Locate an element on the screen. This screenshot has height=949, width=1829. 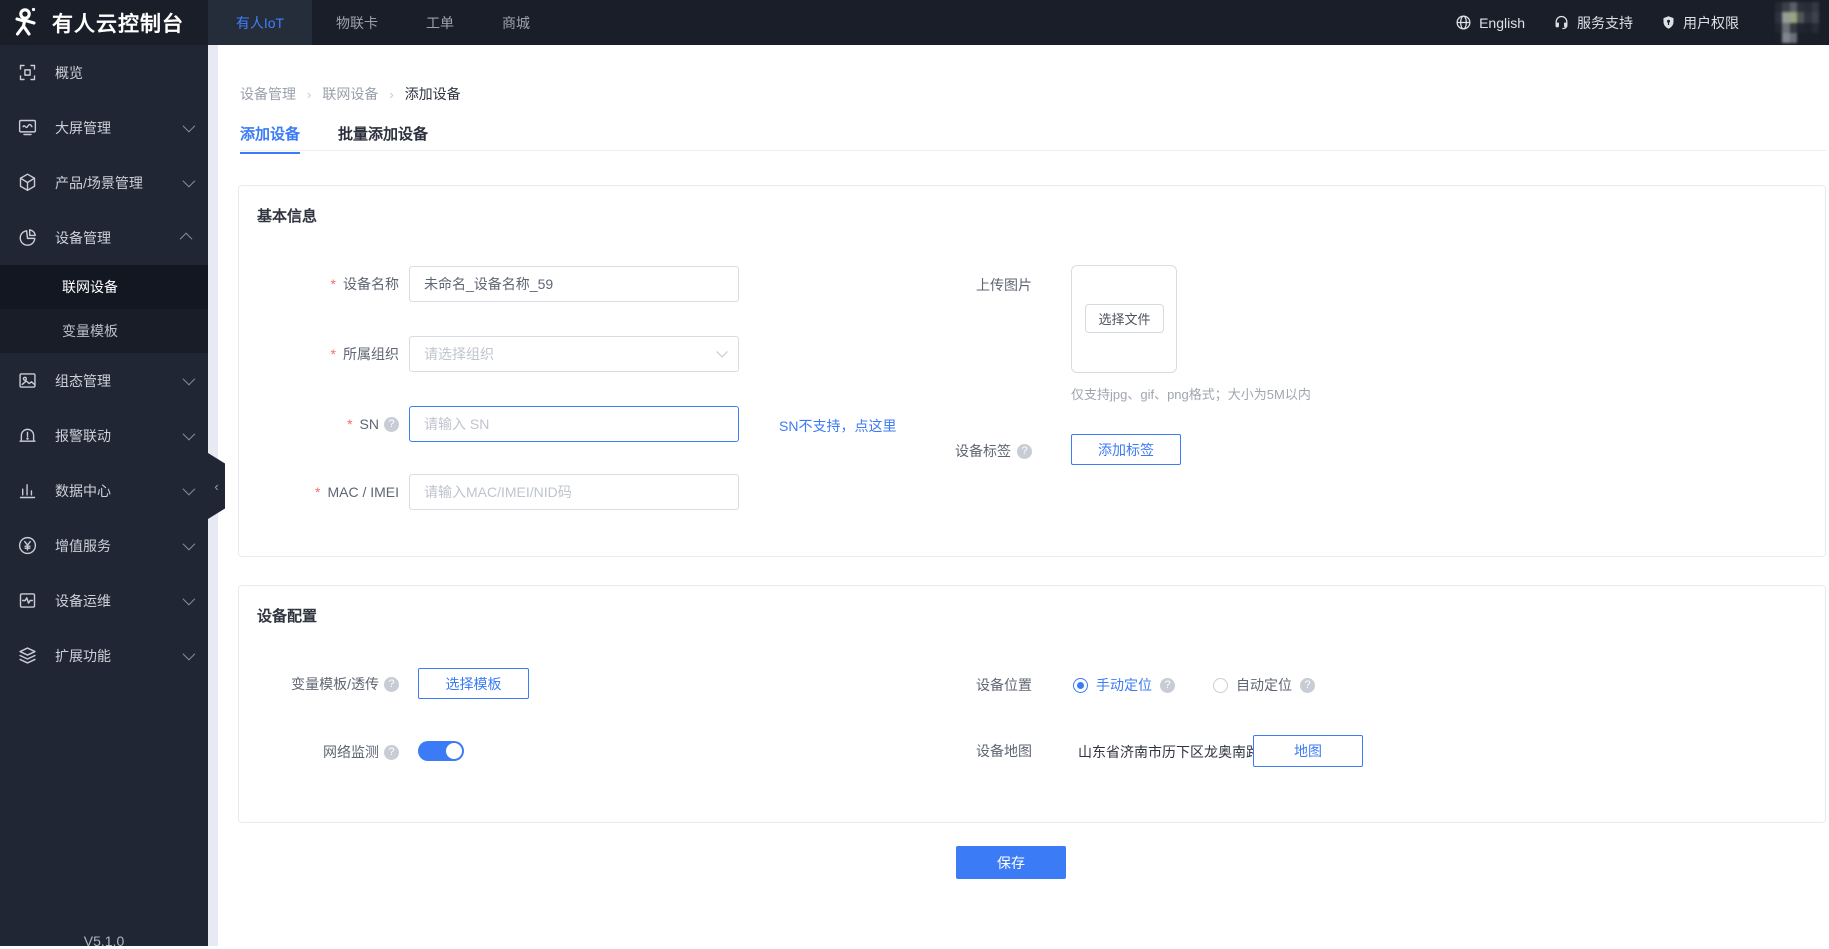
choose-template-button: 选择模板 is located at coordinates (473, 683).